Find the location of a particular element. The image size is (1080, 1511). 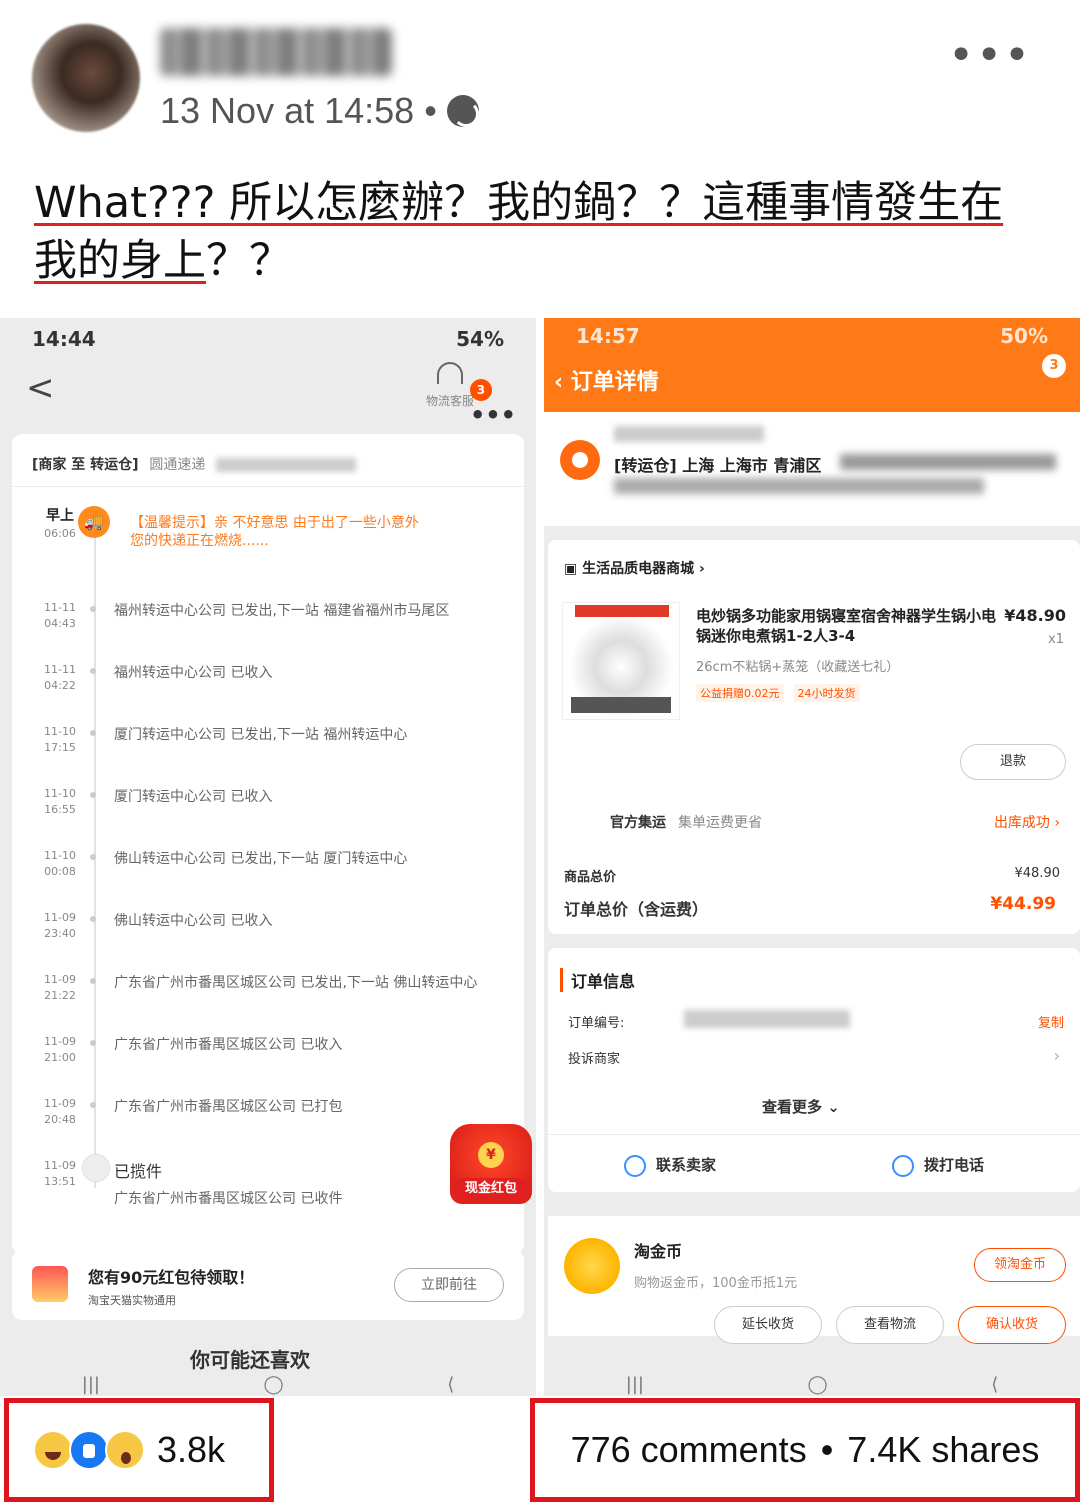

address-card: [转运仓] 上海 上海市 青浦区 is located at coordinates (812, 469).